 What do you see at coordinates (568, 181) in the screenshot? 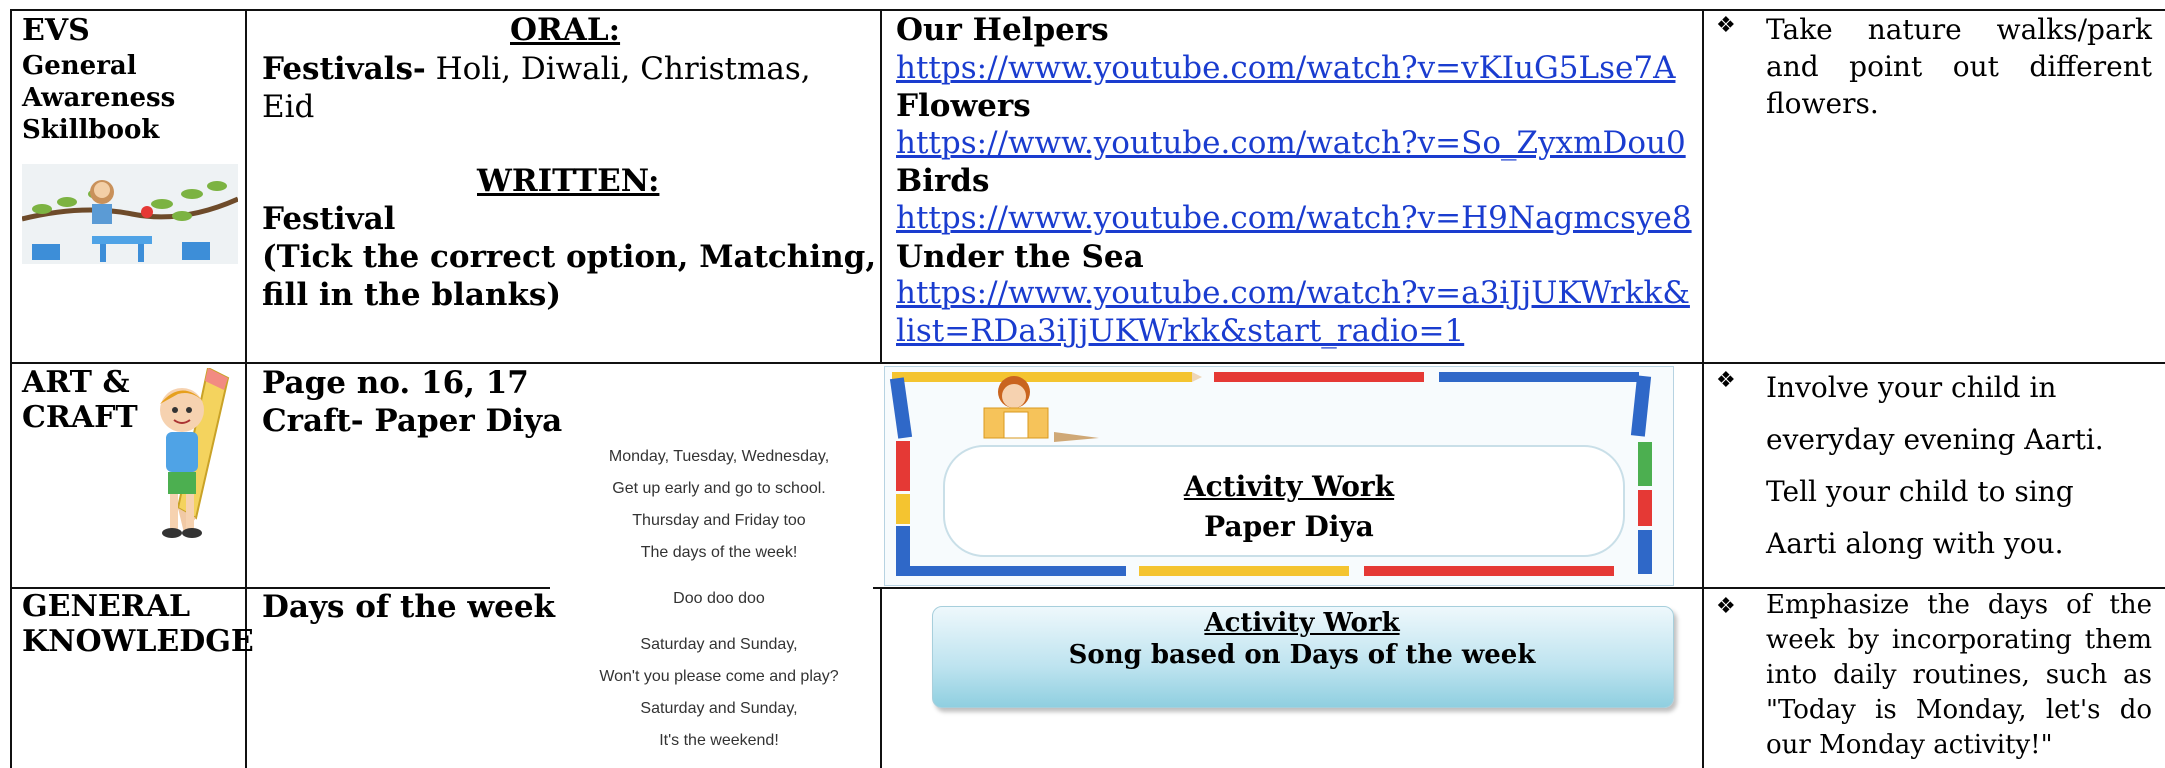
I see `written-heading: WRITTEN:` at bounding box center [568, 181].